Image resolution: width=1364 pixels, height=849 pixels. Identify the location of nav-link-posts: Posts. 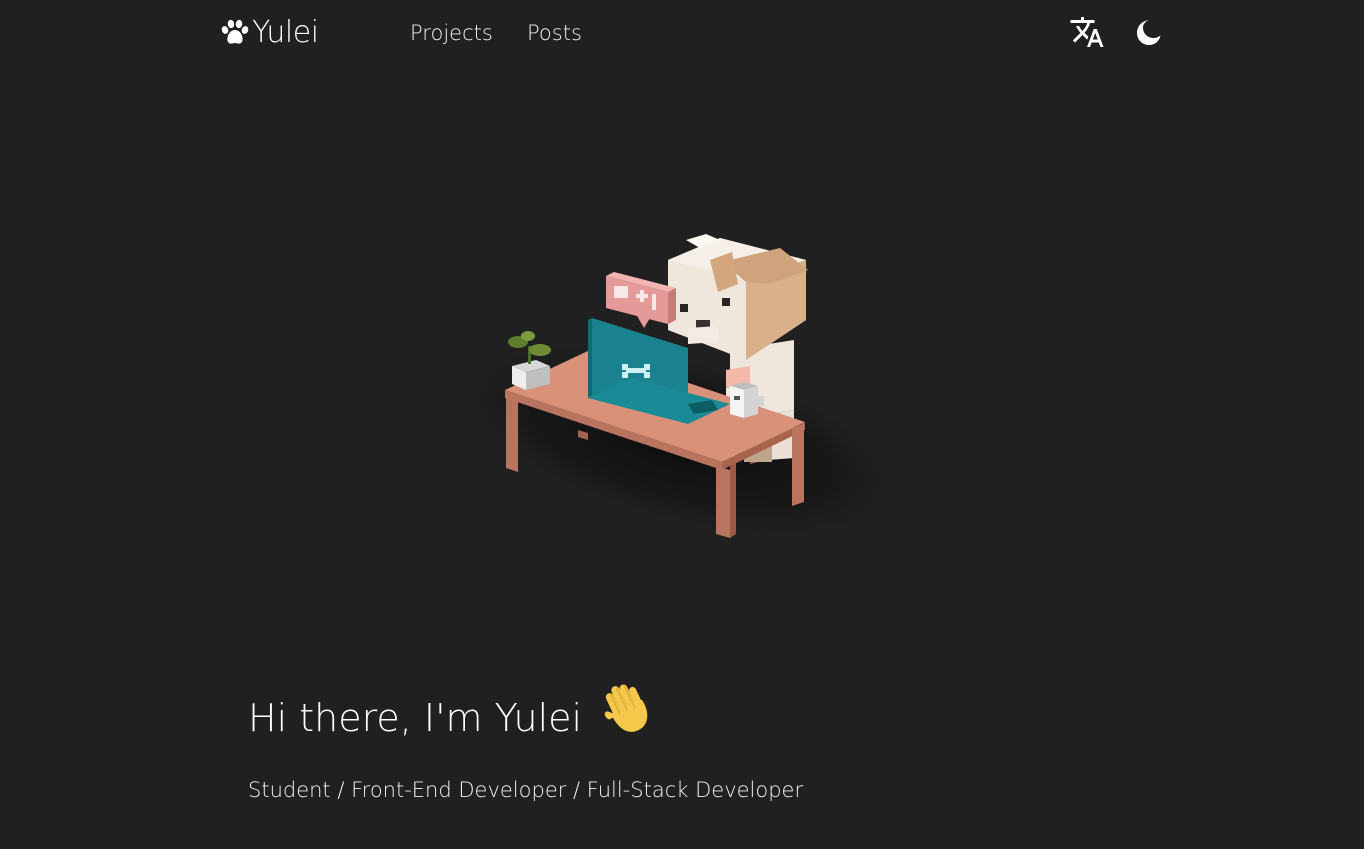
(554, 33).